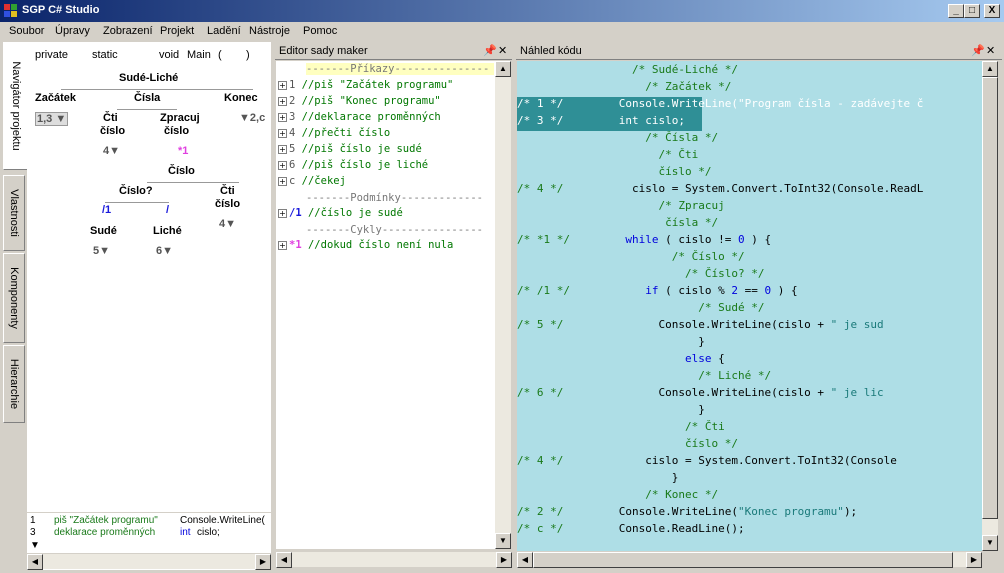  I want to click on code-line: /* Liché */, so click(749, 377).